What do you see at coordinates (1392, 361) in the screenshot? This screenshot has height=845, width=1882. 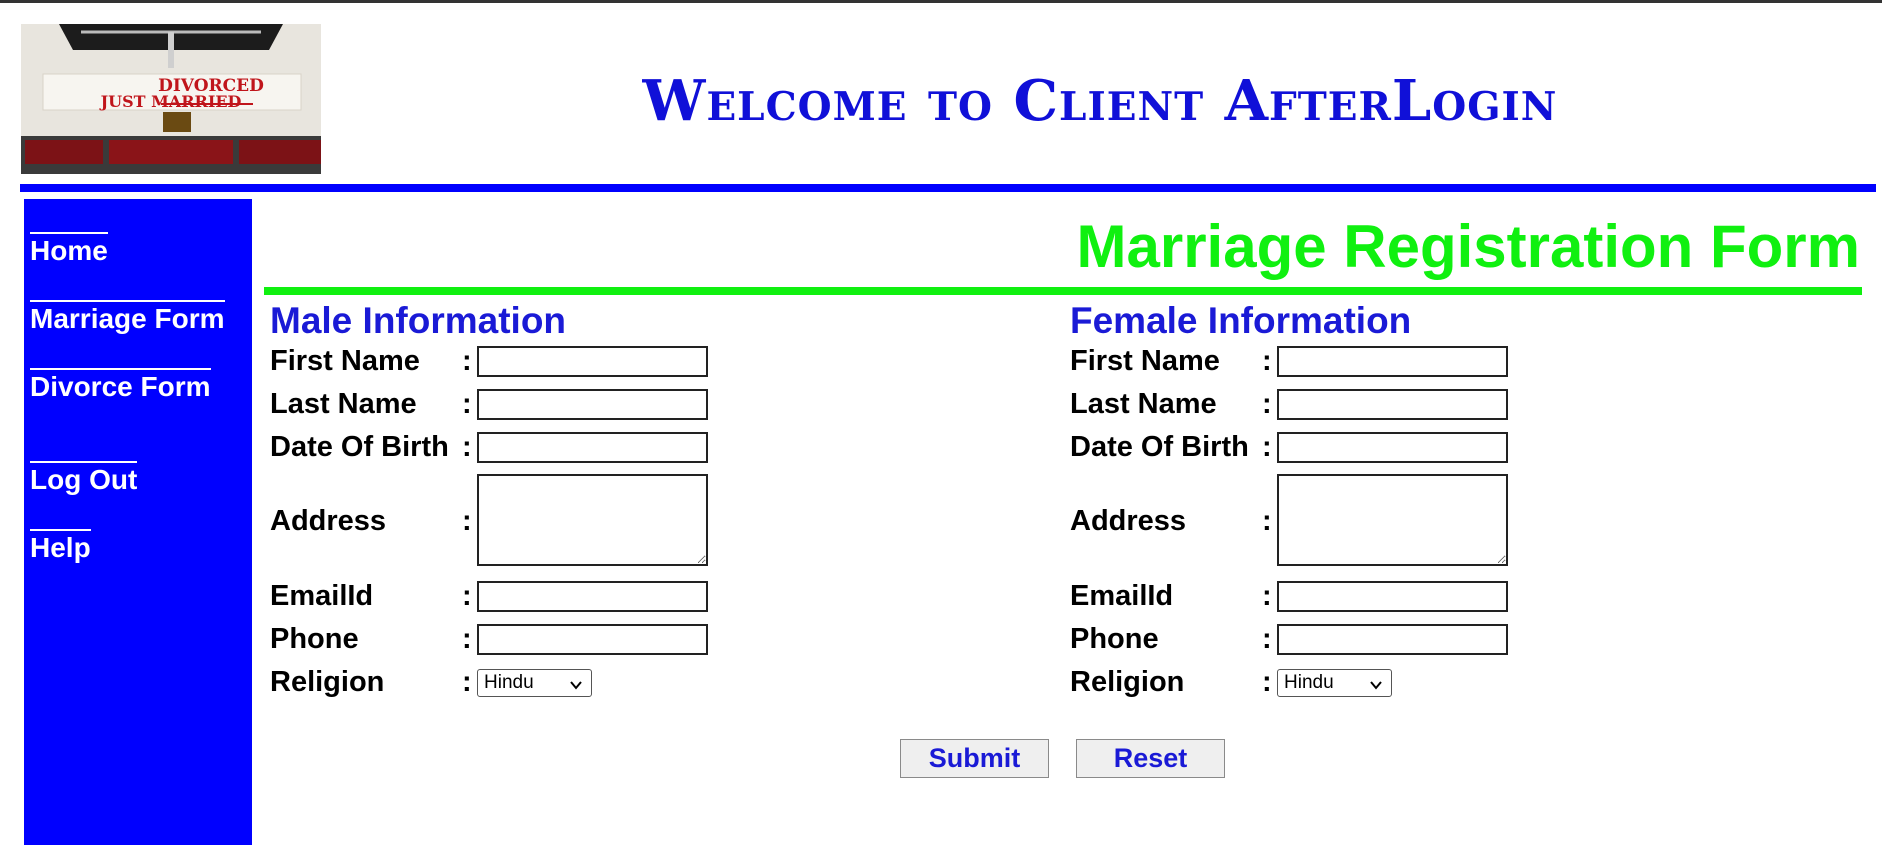 I see `female-first-name-input` at bounding box center [1392, 361].